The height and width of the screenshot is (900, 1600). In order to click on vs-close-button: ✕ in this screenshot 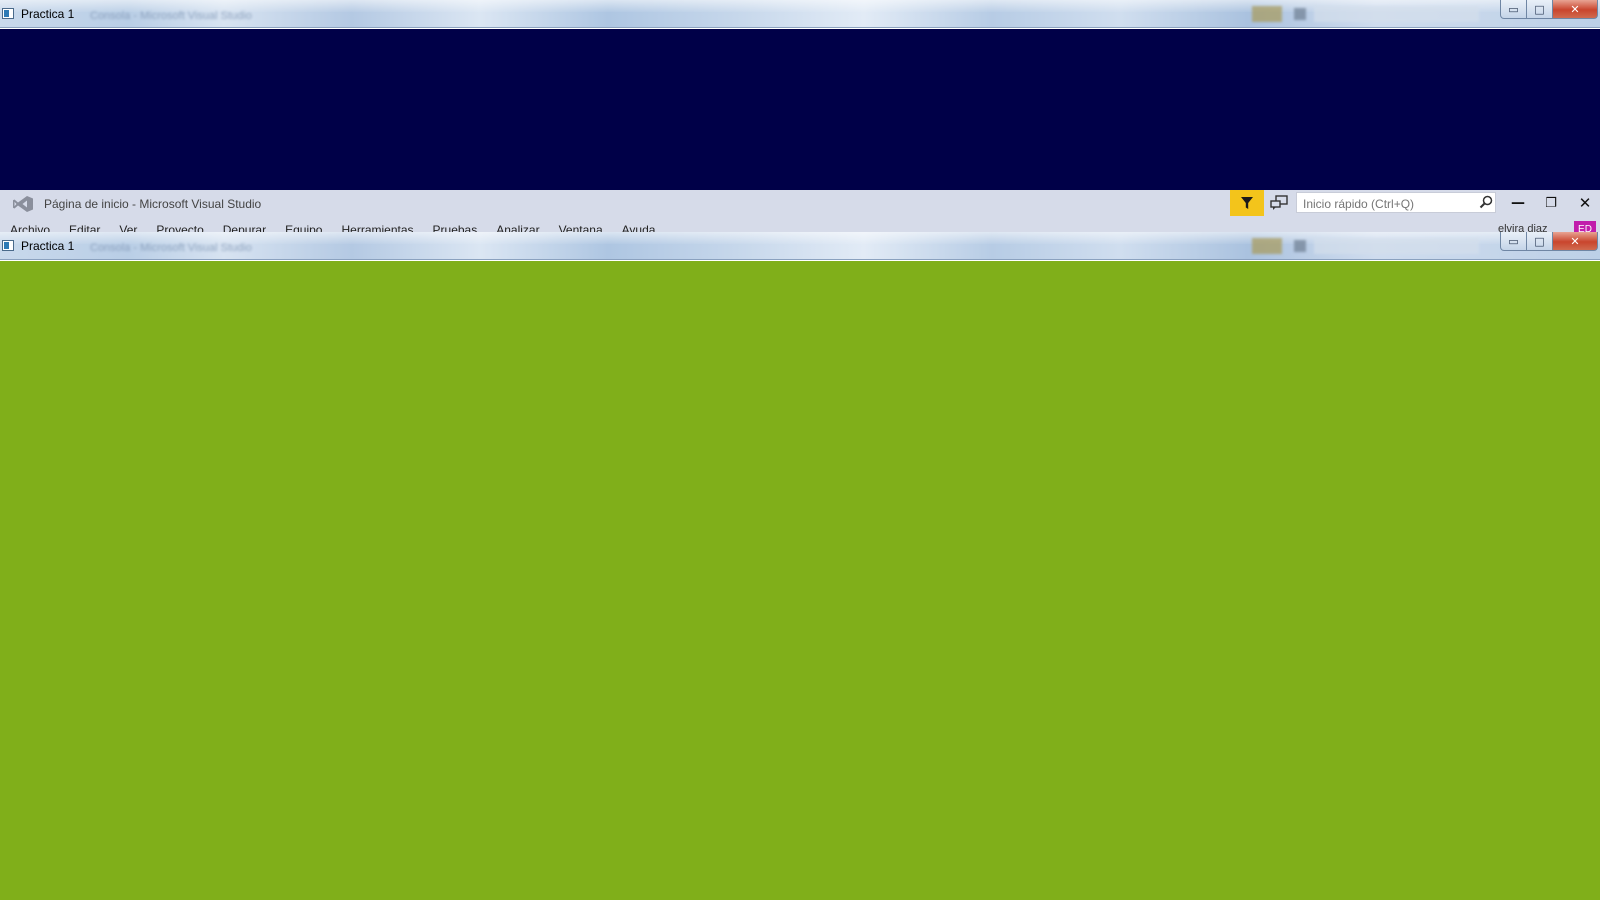, I will do `click(1585, 203)`.